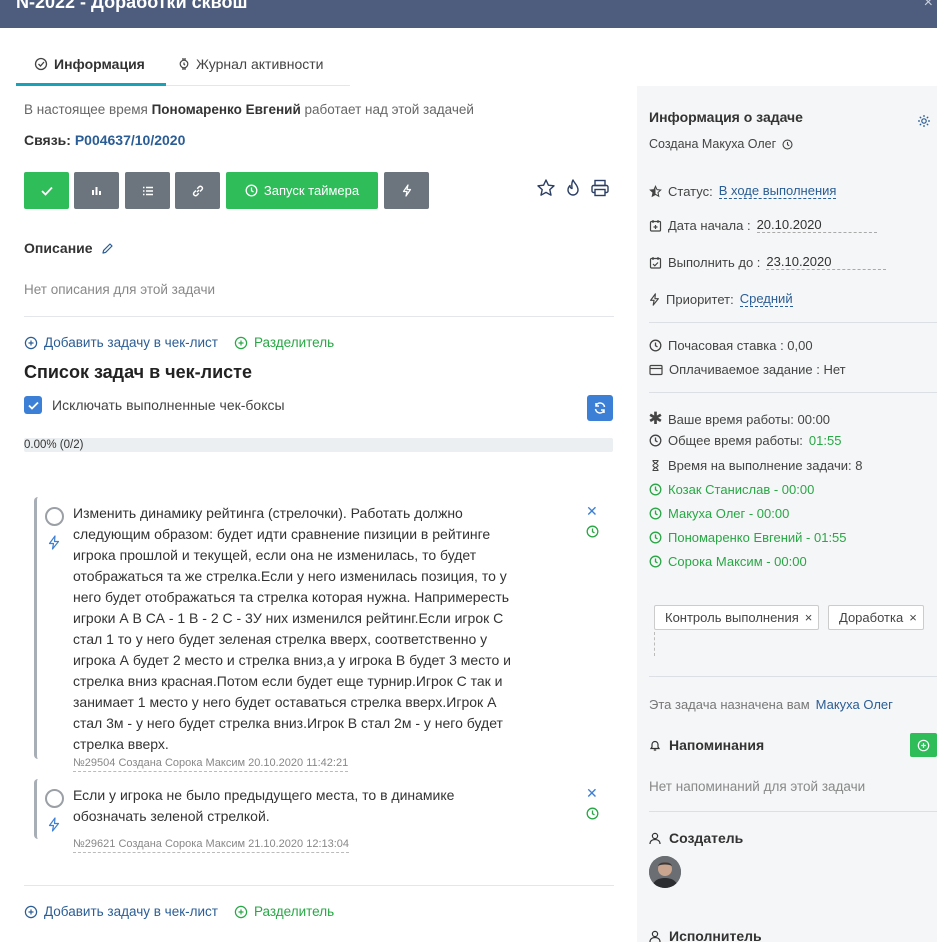 This screenshot has width=937, height=944. I want to click on calendar-plus-icon, so click(655, 225).